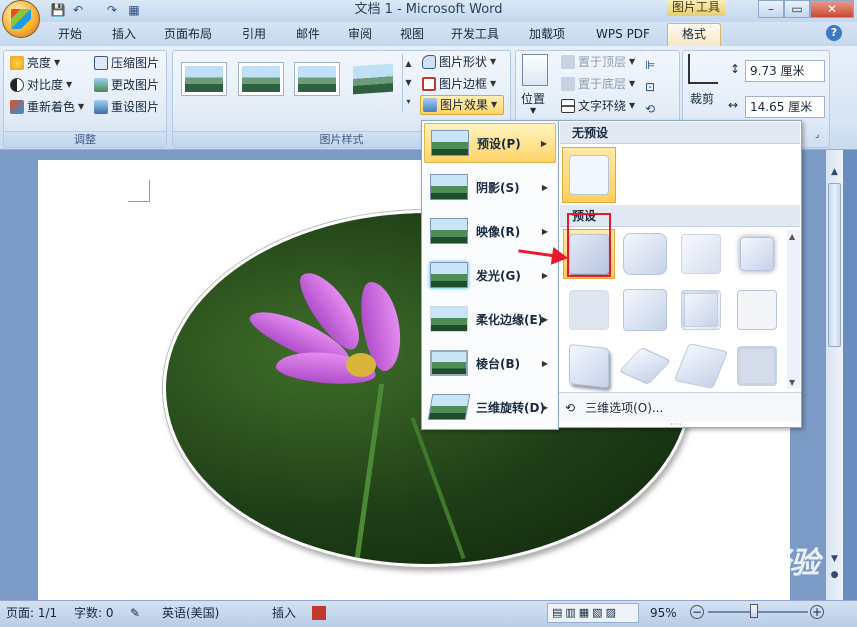  Describe the element at coordinates (547, 34) in the screenshot. I see `tab-addins: 加载项` at that location.